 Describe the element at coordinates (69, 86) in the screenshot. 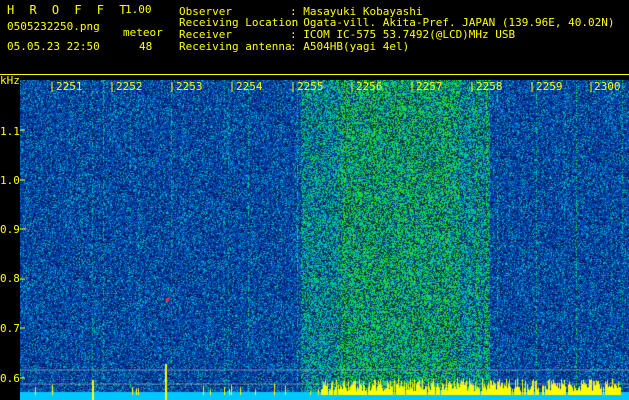

I see `x-tick-2251: 2251` at that location.